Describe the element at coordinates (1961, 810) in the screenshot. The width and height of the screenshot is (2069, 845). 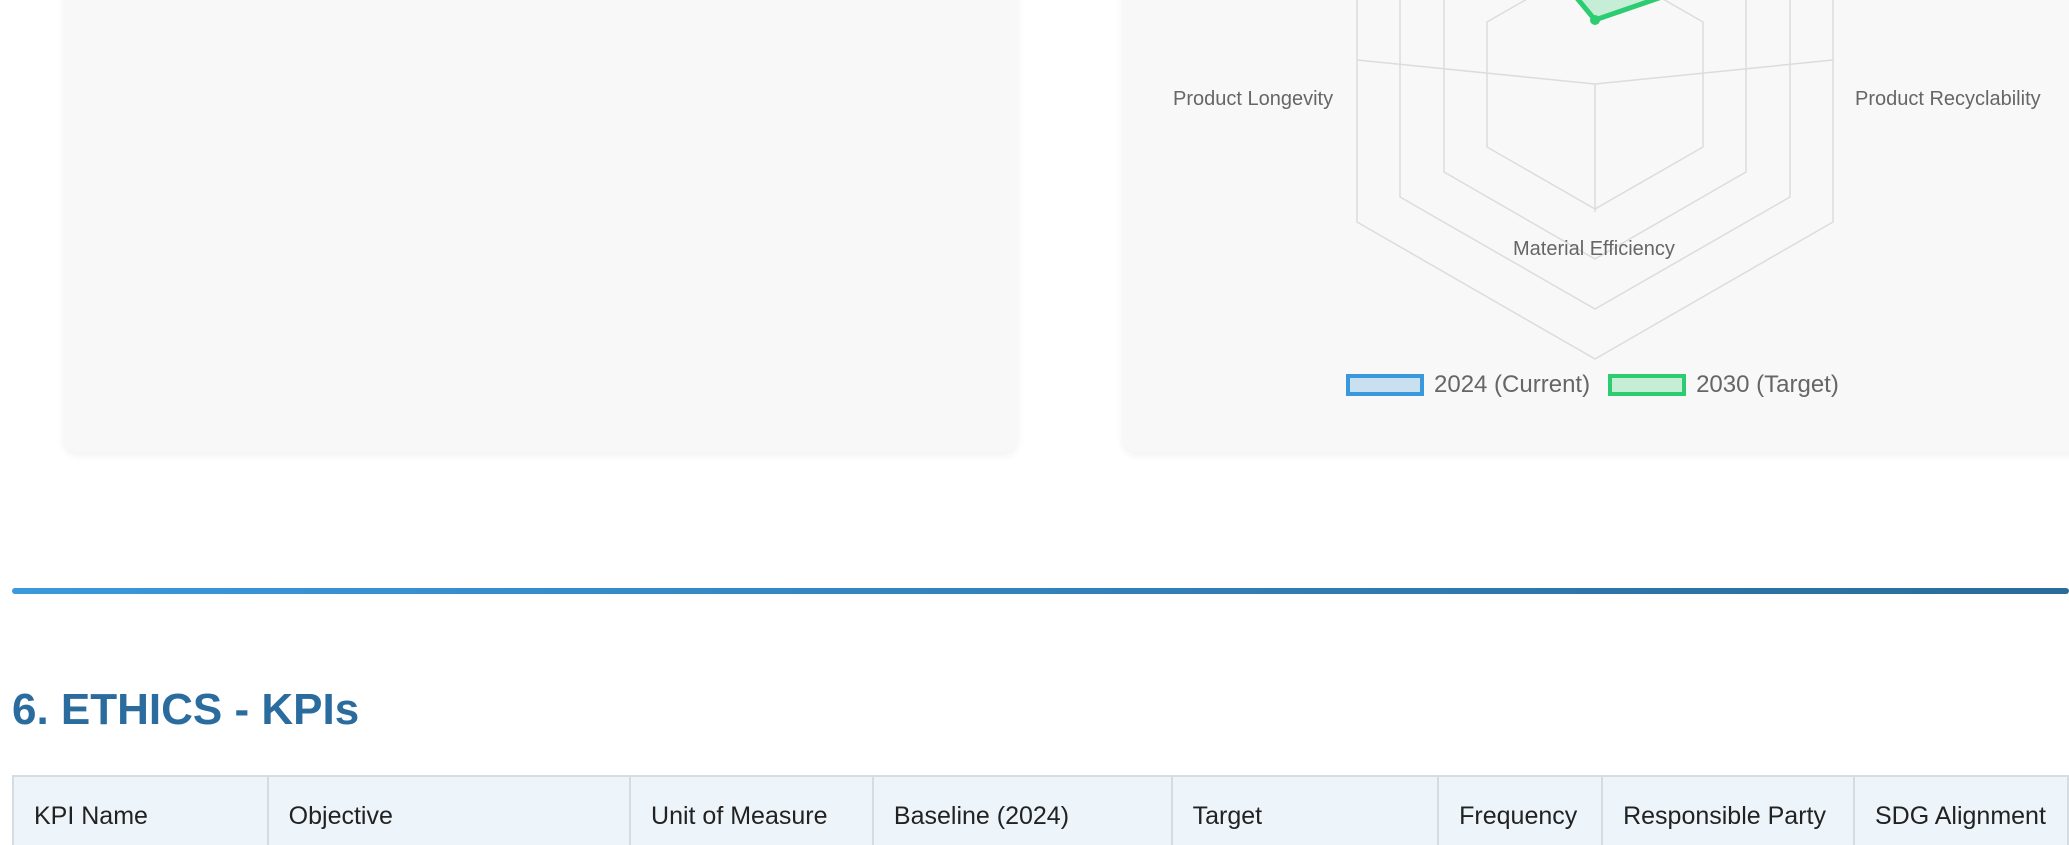
I see `column-header-sdg-alignment: SDG Alignment` at that location.